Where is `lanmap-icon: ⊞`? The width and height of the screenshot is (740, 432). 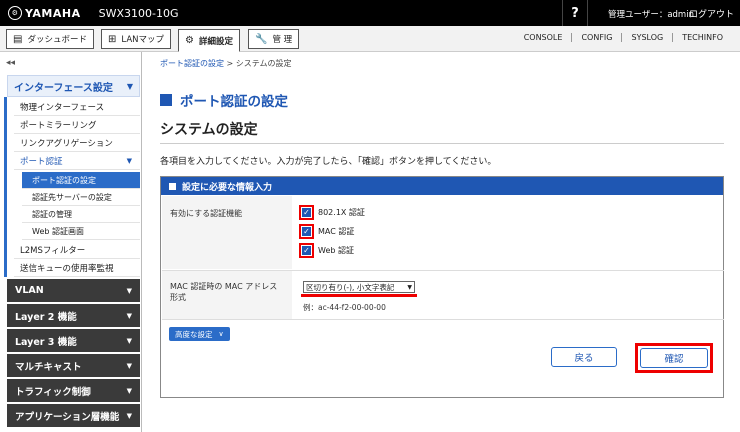
lanmap-icon: ⊞ is located at coordinates (112, 39).